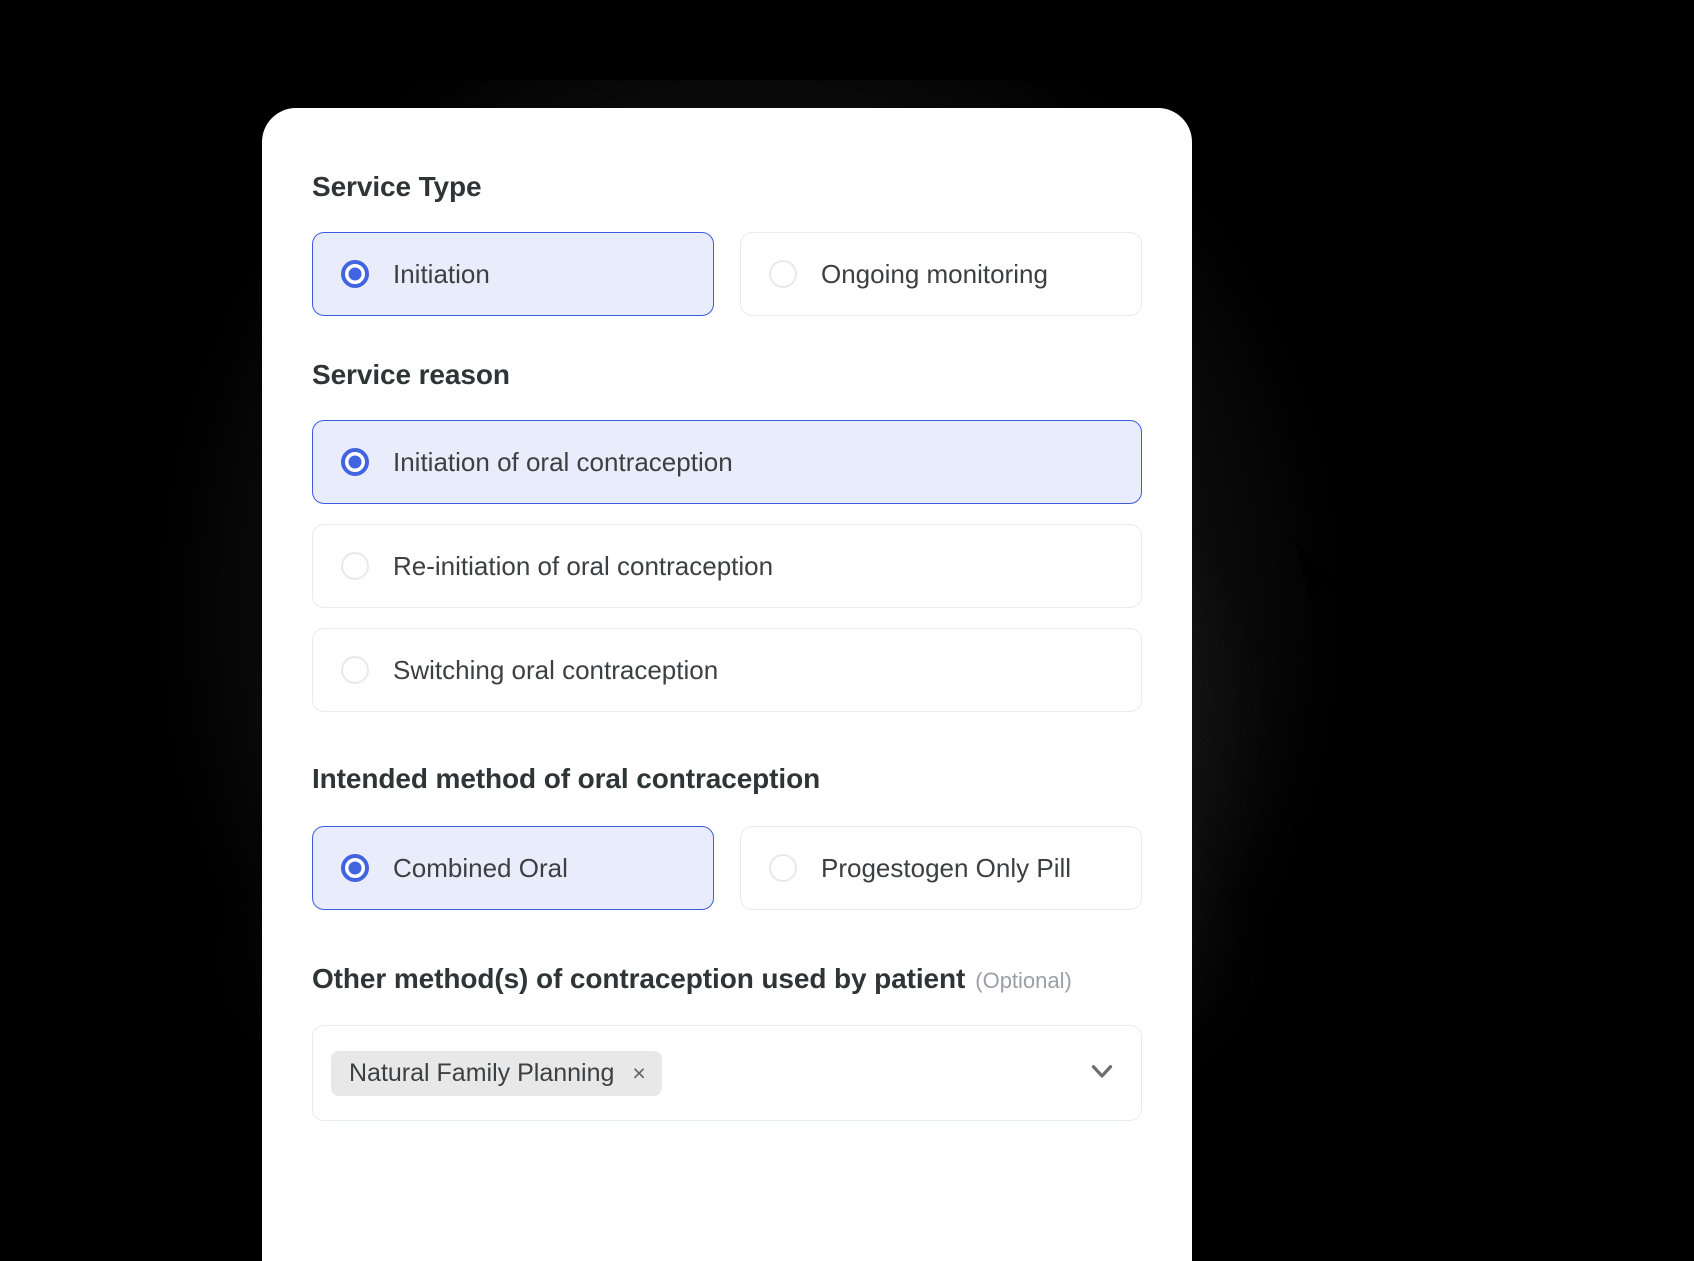  I want to click on service-reason-option-switching: Switching oral contraception, so click(727, 670).